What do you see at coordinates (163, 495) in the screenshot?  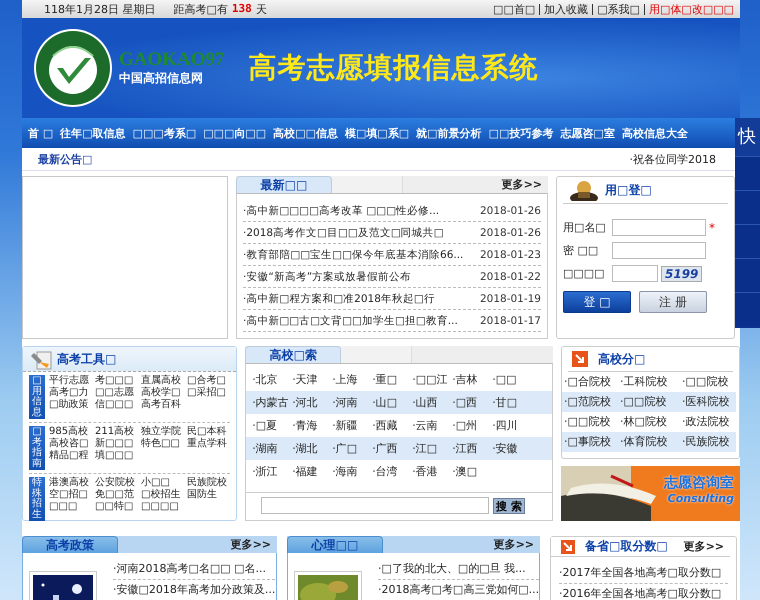 I see `tool-link: □校招生` at bounding box center [163, 495].